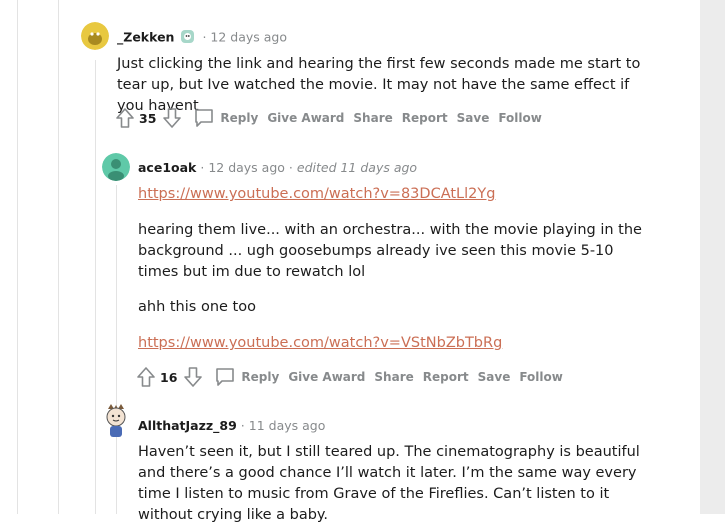 Image resolution: width=725 pixels, height=526 pixels. What do you see at coordinates (187, 38) in the screenshot?
I see `flair-icon` at bounding box center [187, 38].